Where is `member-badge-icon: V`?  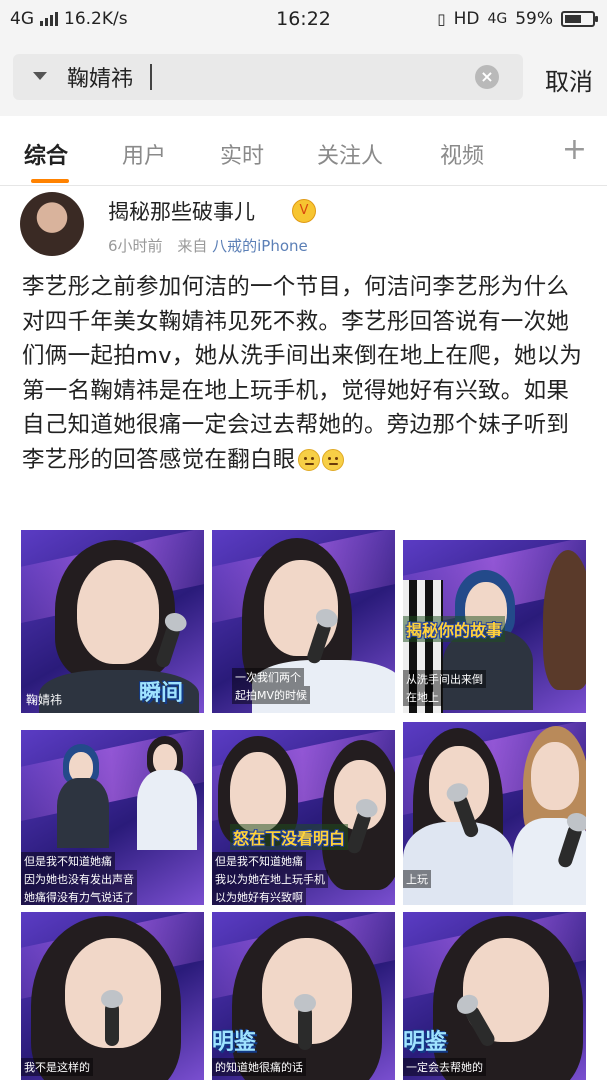 member-badge-icon: V is located at coordinates (304, 211).